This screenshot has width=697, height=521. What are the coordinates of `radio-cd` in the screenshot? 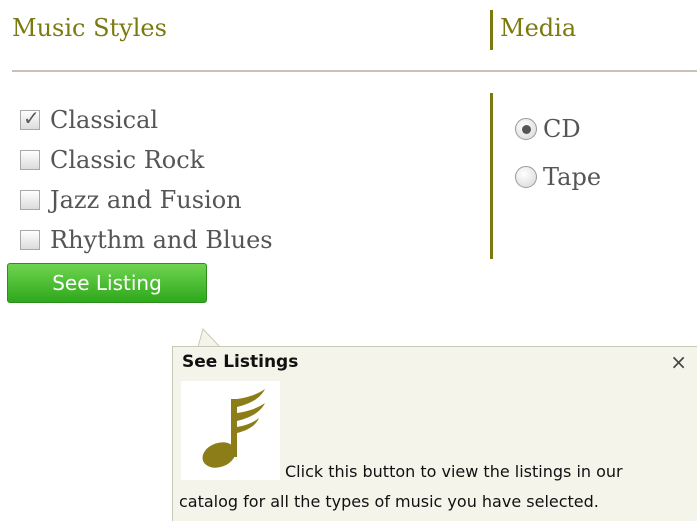 It's located at (526, 129).